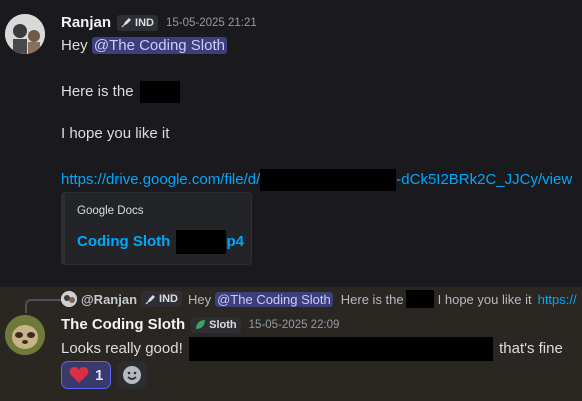 This screenshot has width=582, height=401. What do you see at coordinates (99, 375) in the screenshot?
I see `reaction-count: 1` at bounding box center [99, 375].